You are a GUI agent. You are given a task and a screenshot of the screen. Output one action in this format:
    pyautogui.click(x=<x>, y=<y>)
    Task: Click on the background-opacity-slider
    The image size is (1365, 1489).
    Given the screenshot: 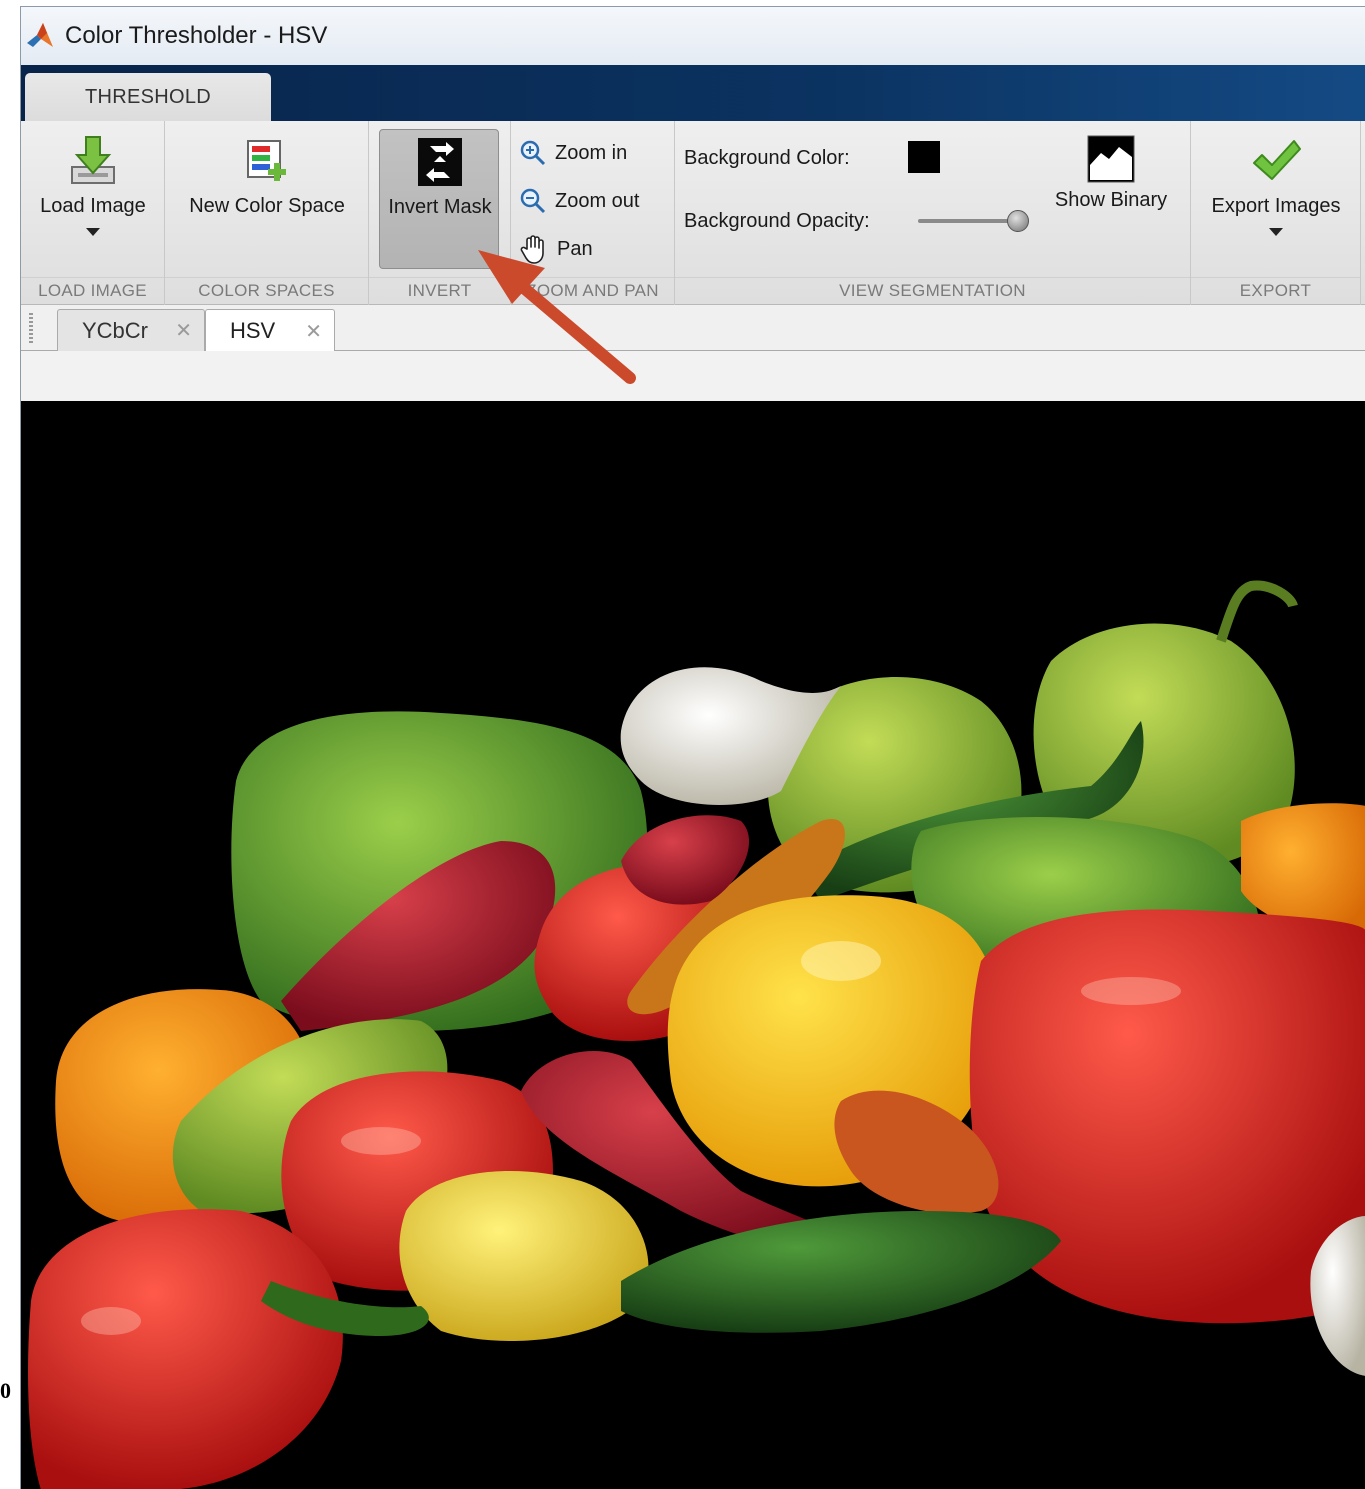 What is the action you would take?
    pyautogui.click(x=968, y=221)
    